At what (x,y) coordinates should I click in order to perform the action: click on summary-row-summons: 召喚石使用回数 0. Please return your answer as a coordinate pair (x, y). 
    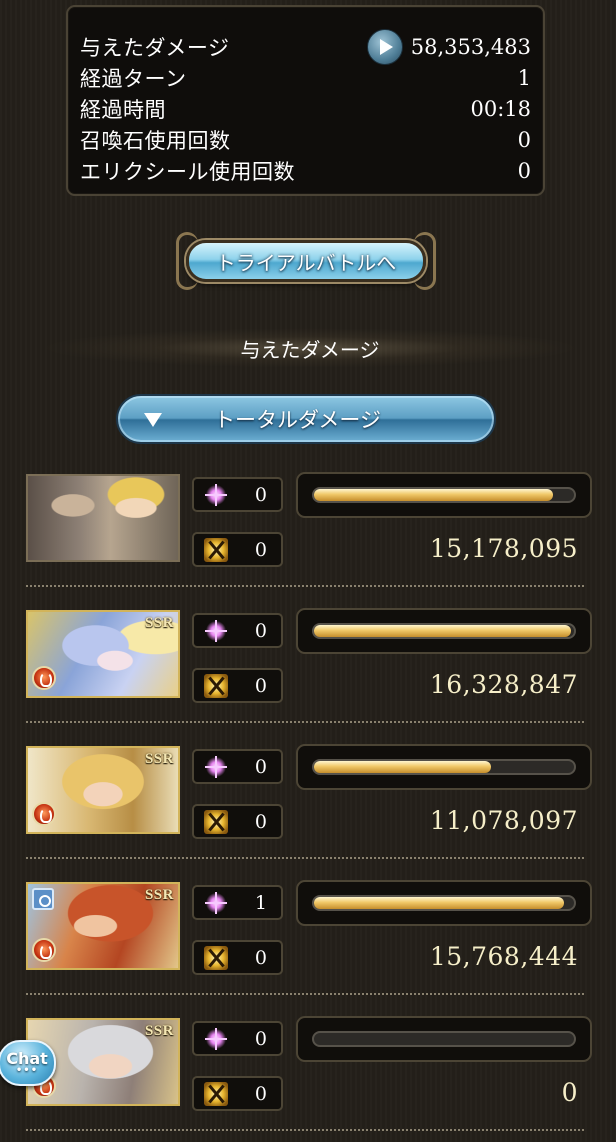
    Looking at the image, I should click on (305, 139).